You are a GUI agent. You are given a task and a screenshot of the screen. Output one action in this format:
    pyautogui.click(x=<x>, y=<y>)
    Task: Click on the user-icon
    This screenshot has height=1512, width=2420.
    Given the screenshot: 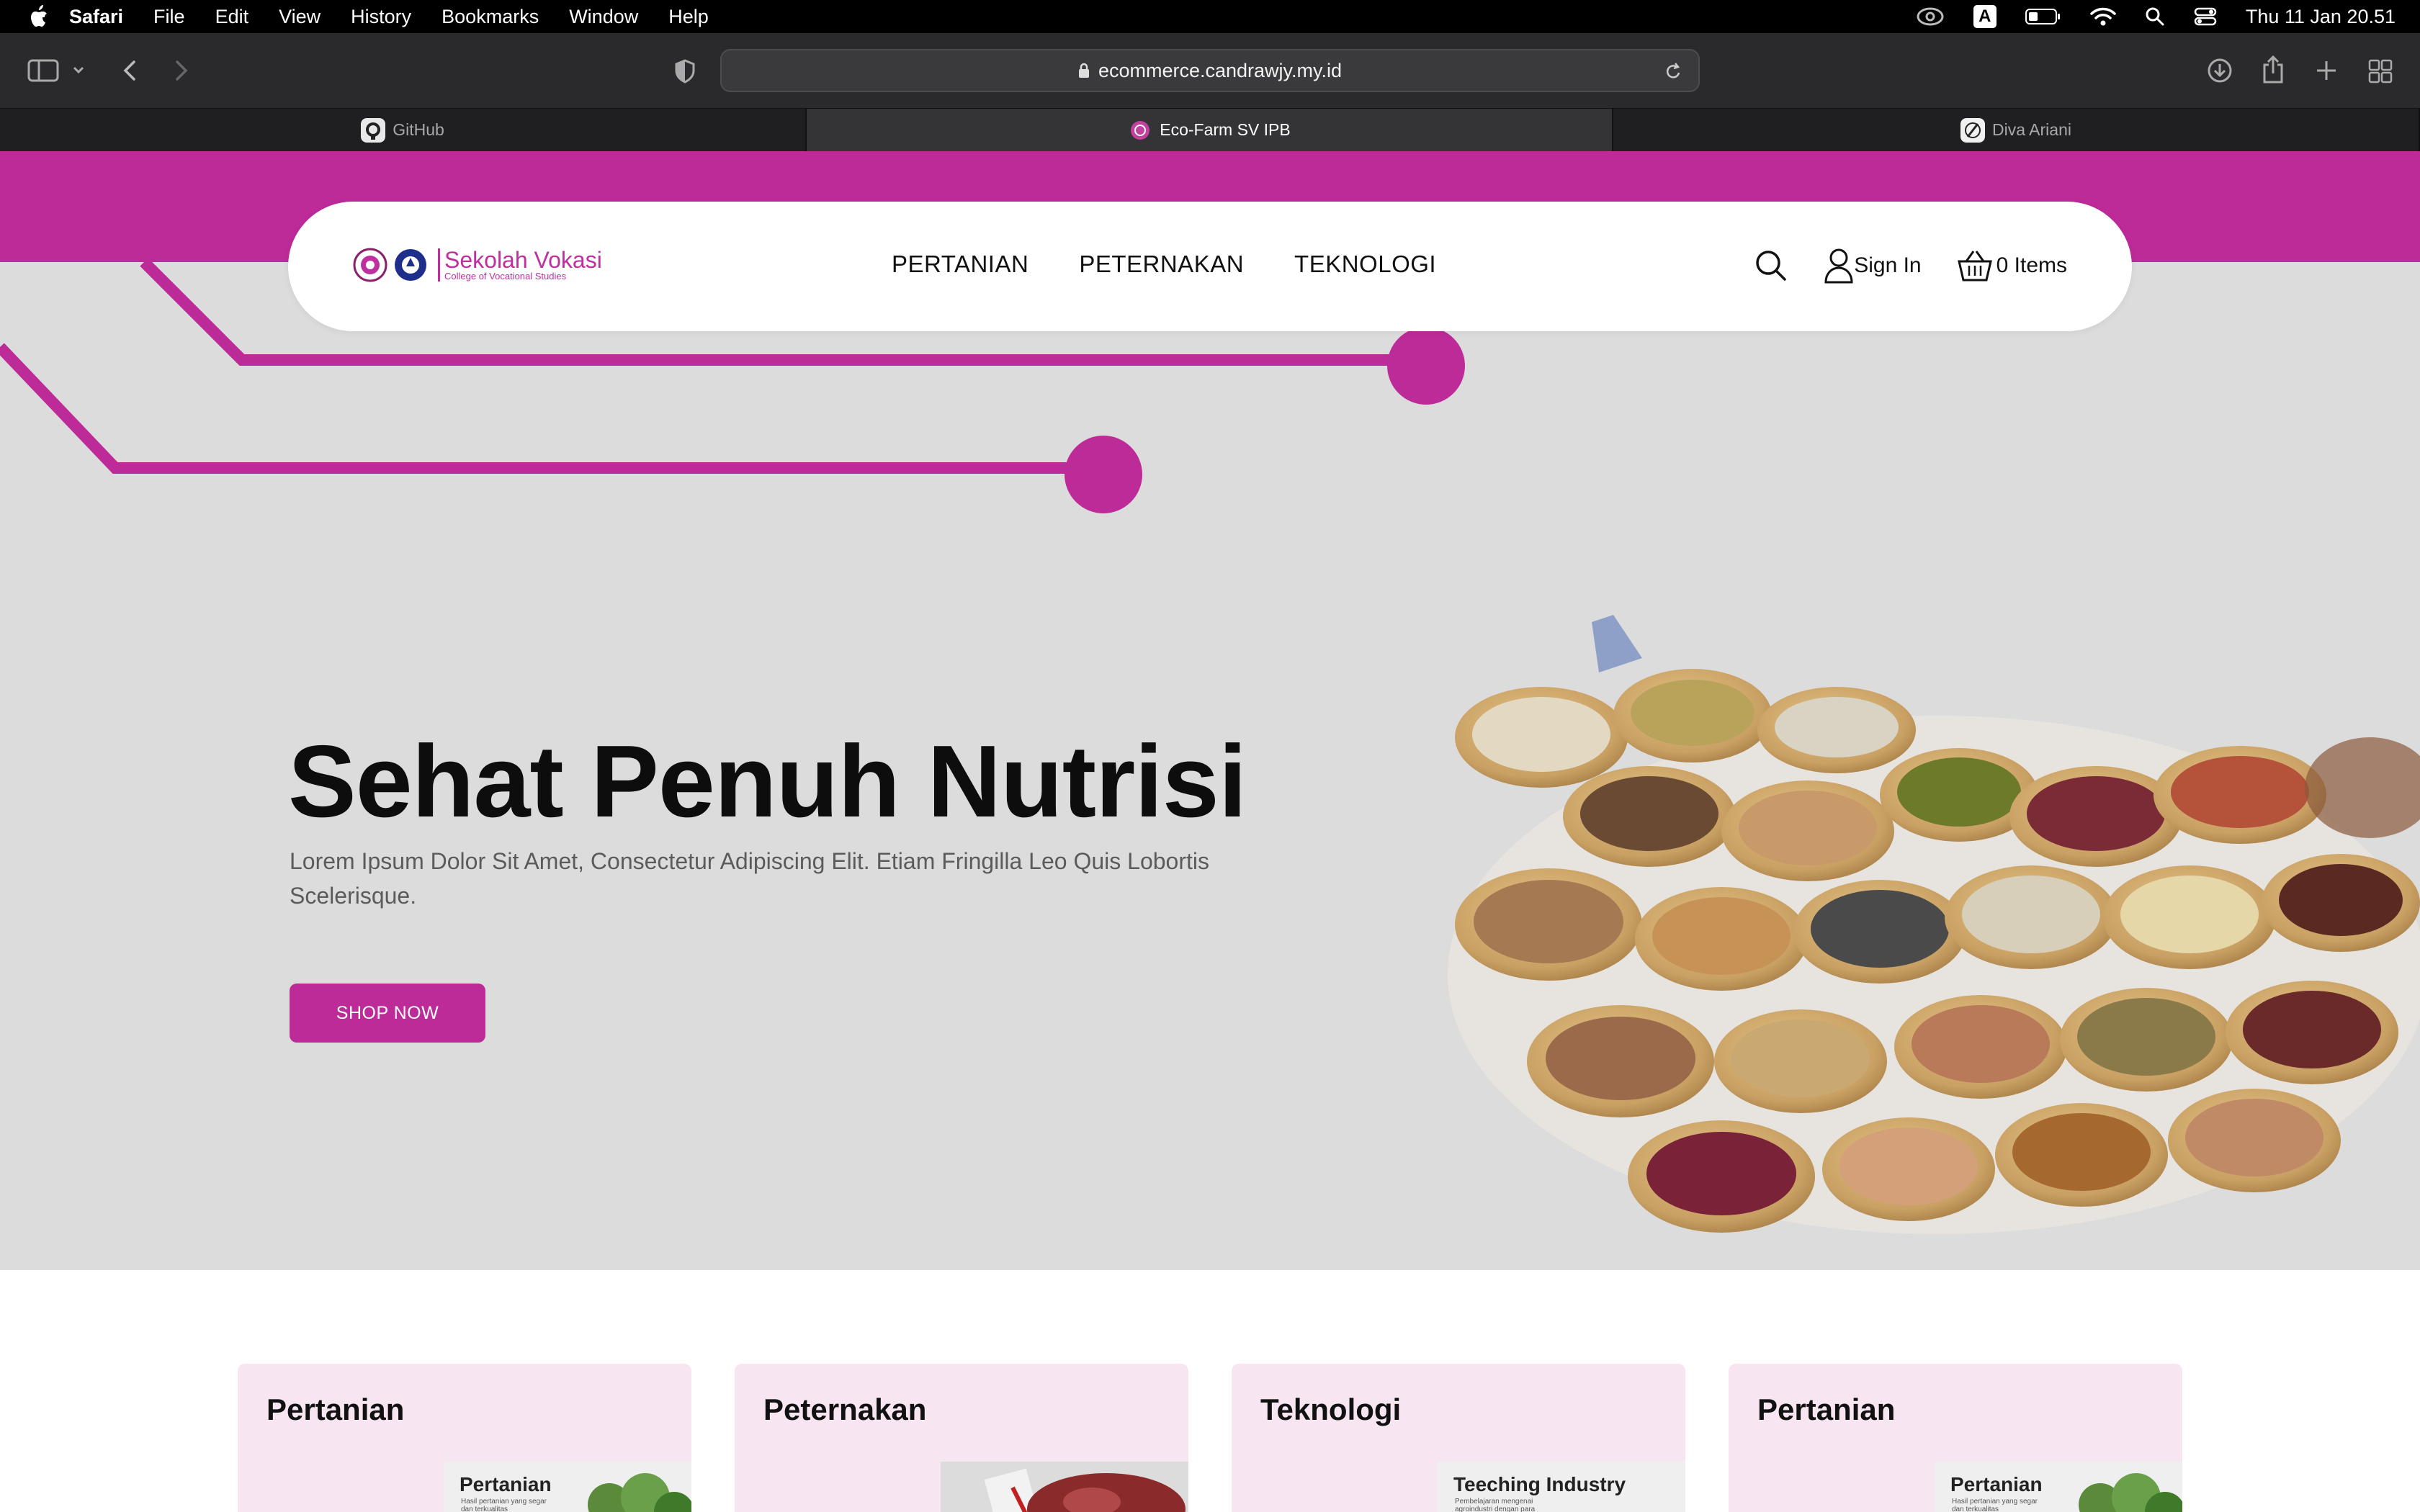 What is the action you would take?
    pyautogui.click(x=1838, y=266)
    